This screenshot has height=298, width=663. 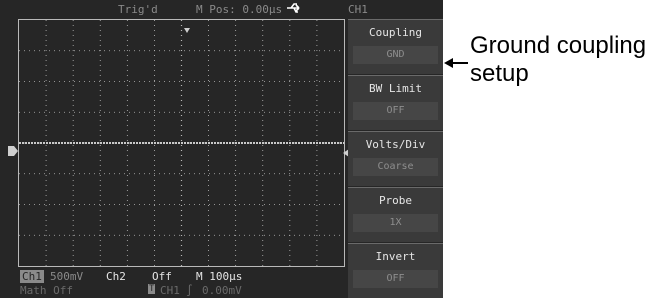 I want to click on ch1-scale: 500mV, so click(x=67, y=276).